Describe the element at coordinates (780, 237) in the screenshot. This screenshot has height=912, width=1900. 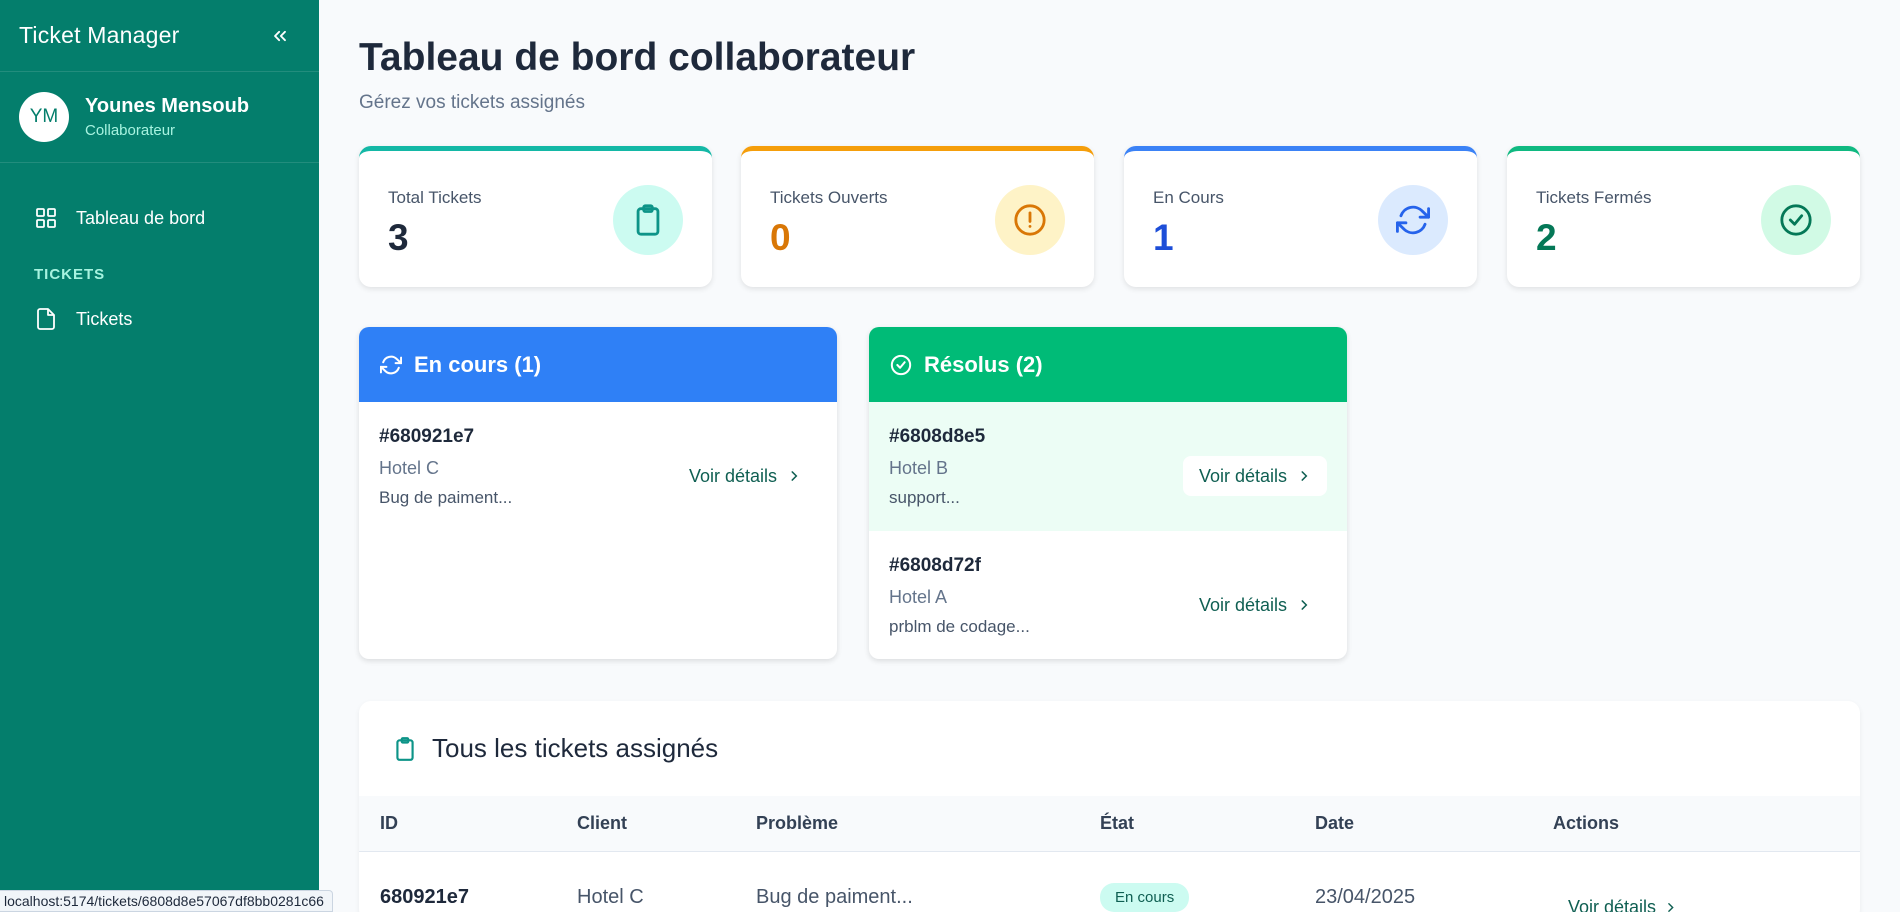
I see `stat-value: 0` at that location.